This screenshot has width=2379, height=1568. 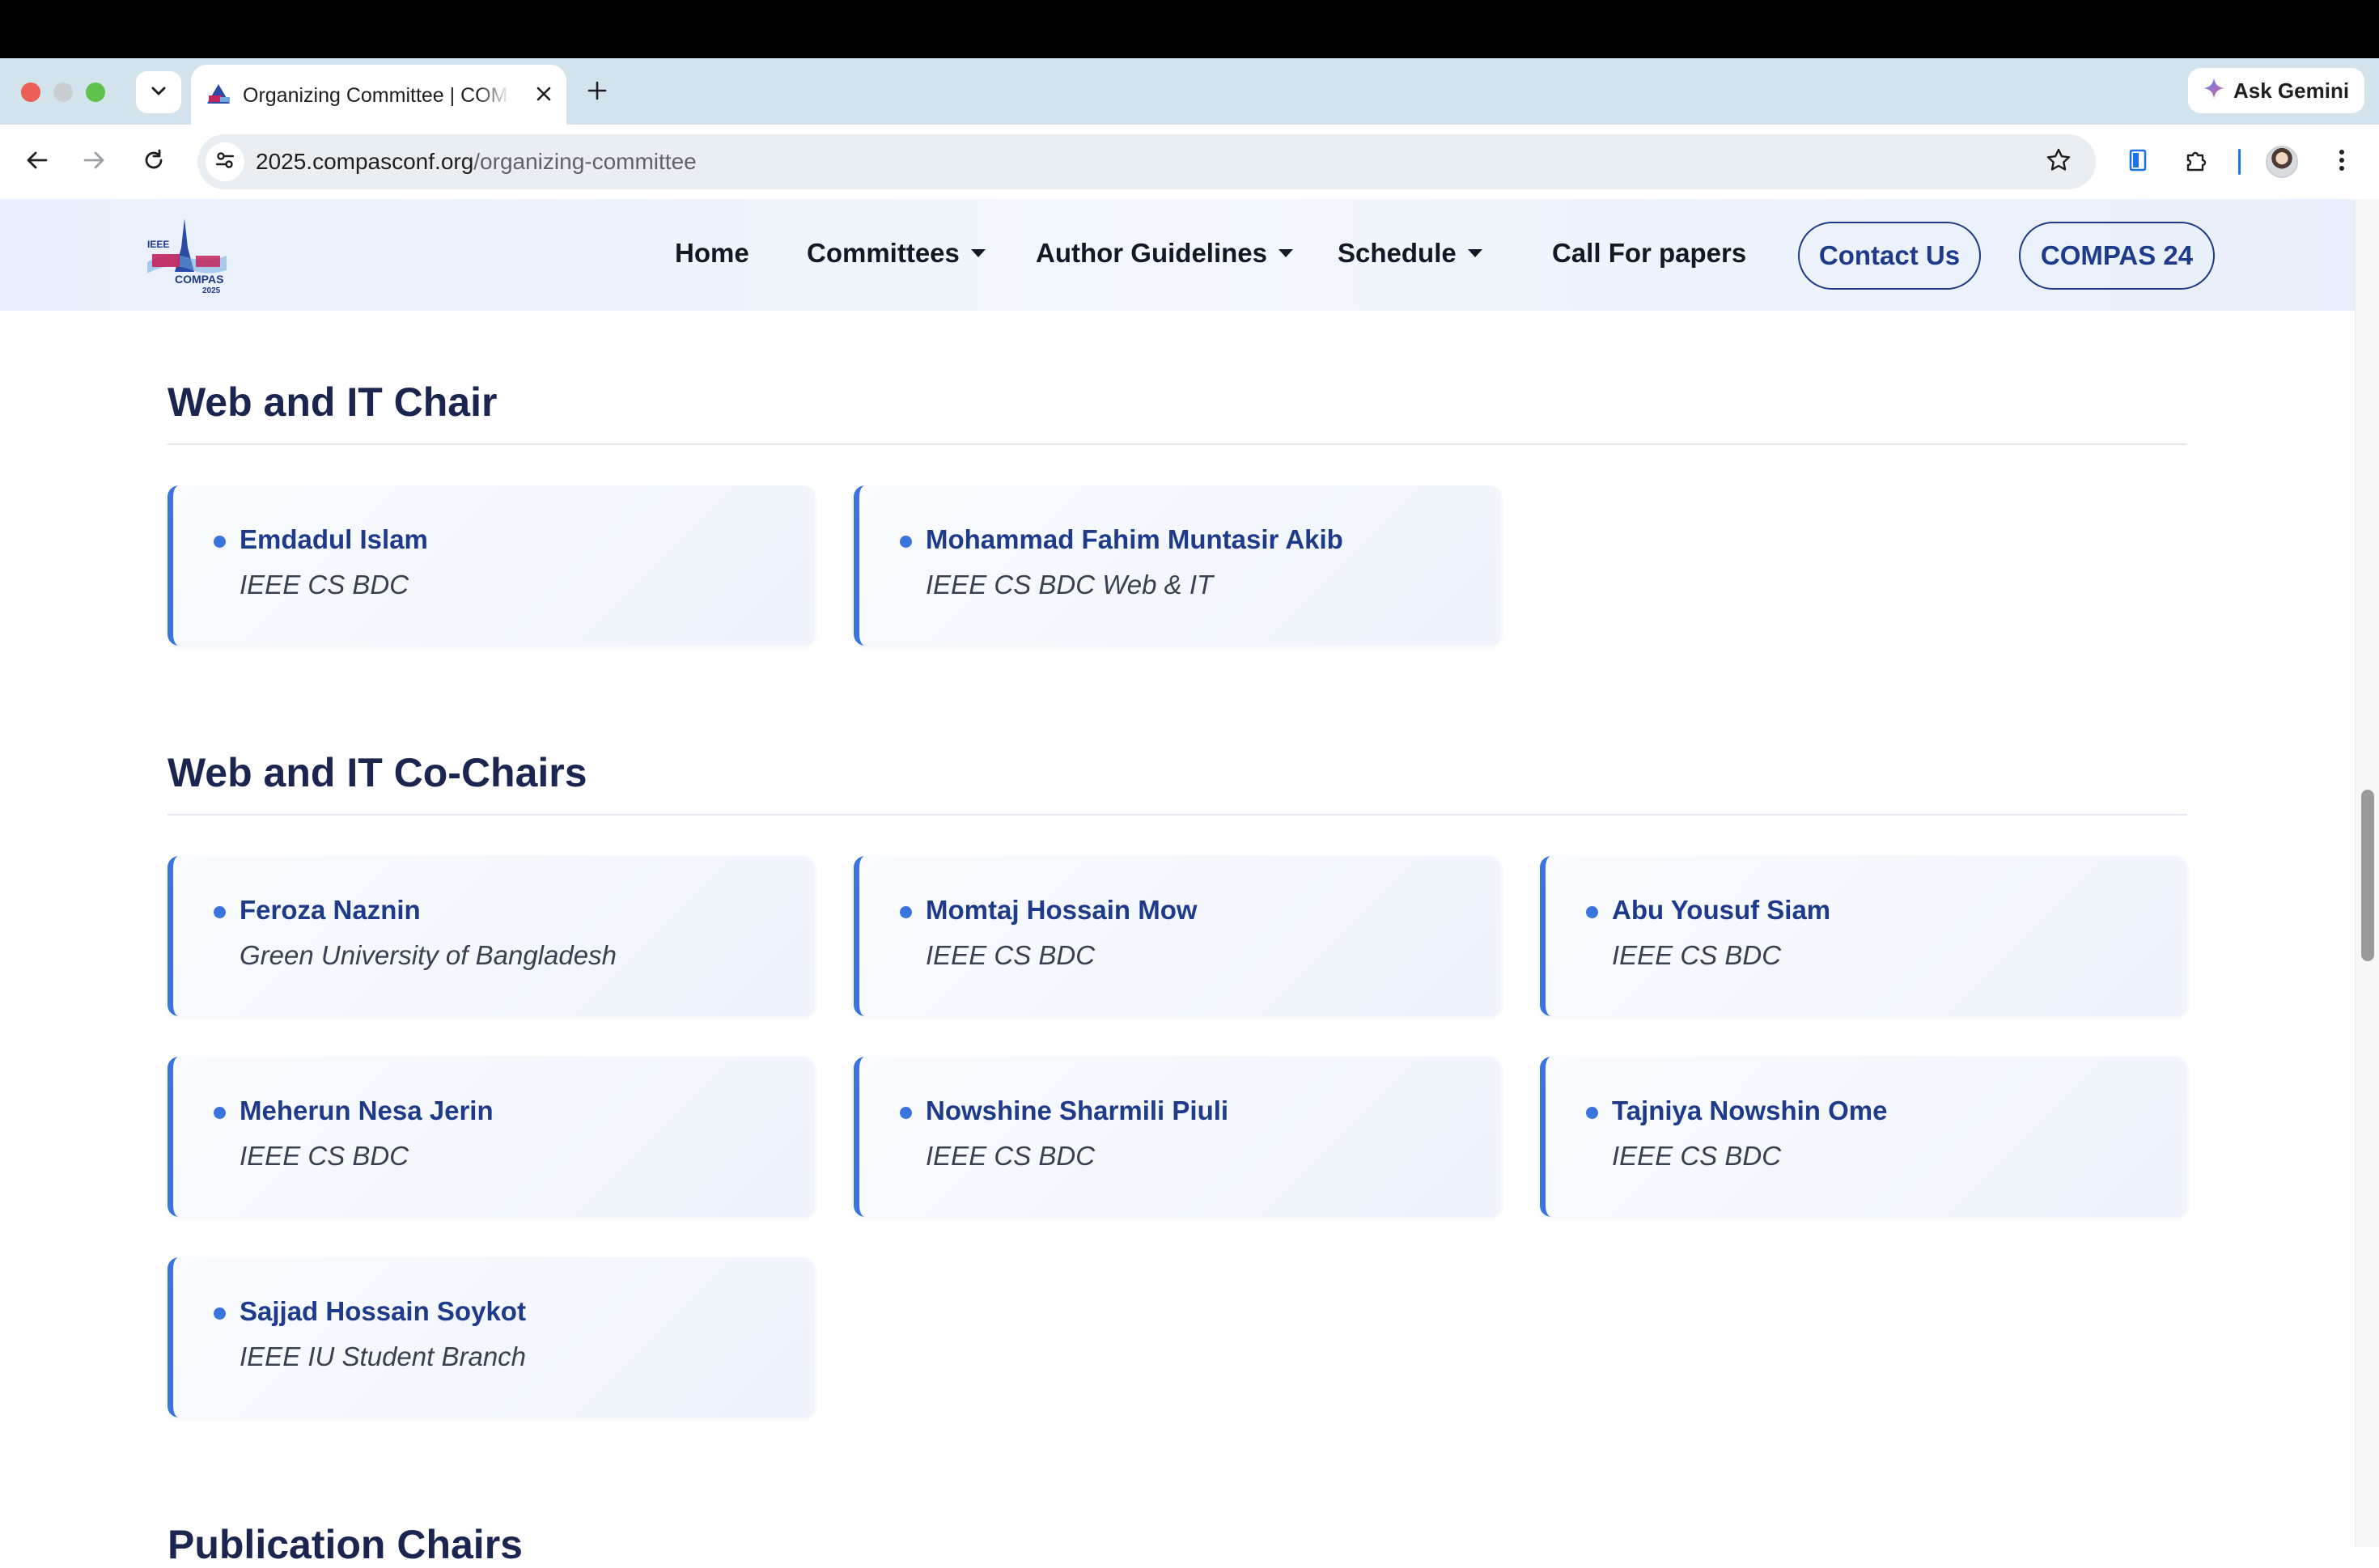 What do you see at coordinates (345, 1545) in the screenshot?
I see `section-title-publication-chairs: Publication Chairs` at bounding box center [345, 1545].